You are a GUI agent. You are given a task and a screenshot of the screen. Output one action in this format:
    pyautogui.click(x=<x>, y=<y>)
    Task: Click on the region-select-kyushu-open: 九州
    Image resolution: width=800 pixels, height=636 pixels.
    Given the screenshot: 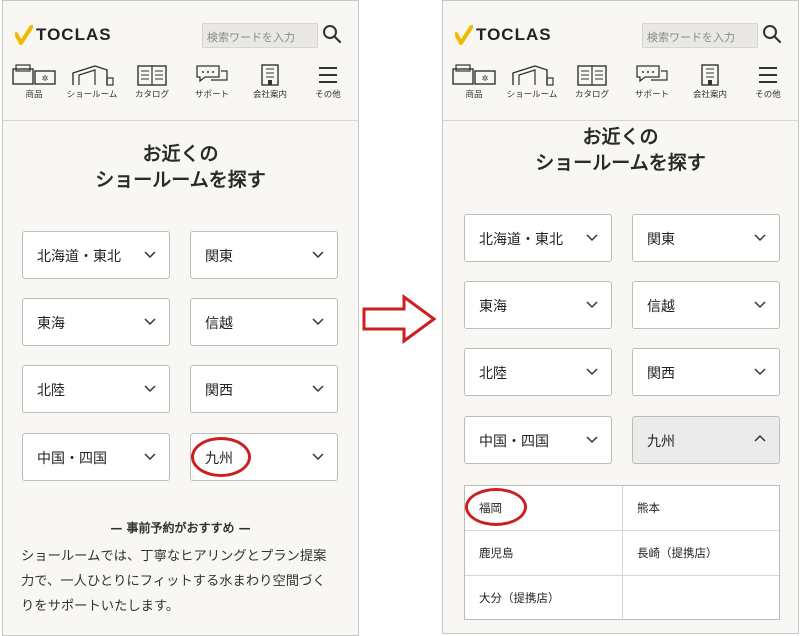 What is the action you would take?
    pyautogui.click(x=706, y=440)
    